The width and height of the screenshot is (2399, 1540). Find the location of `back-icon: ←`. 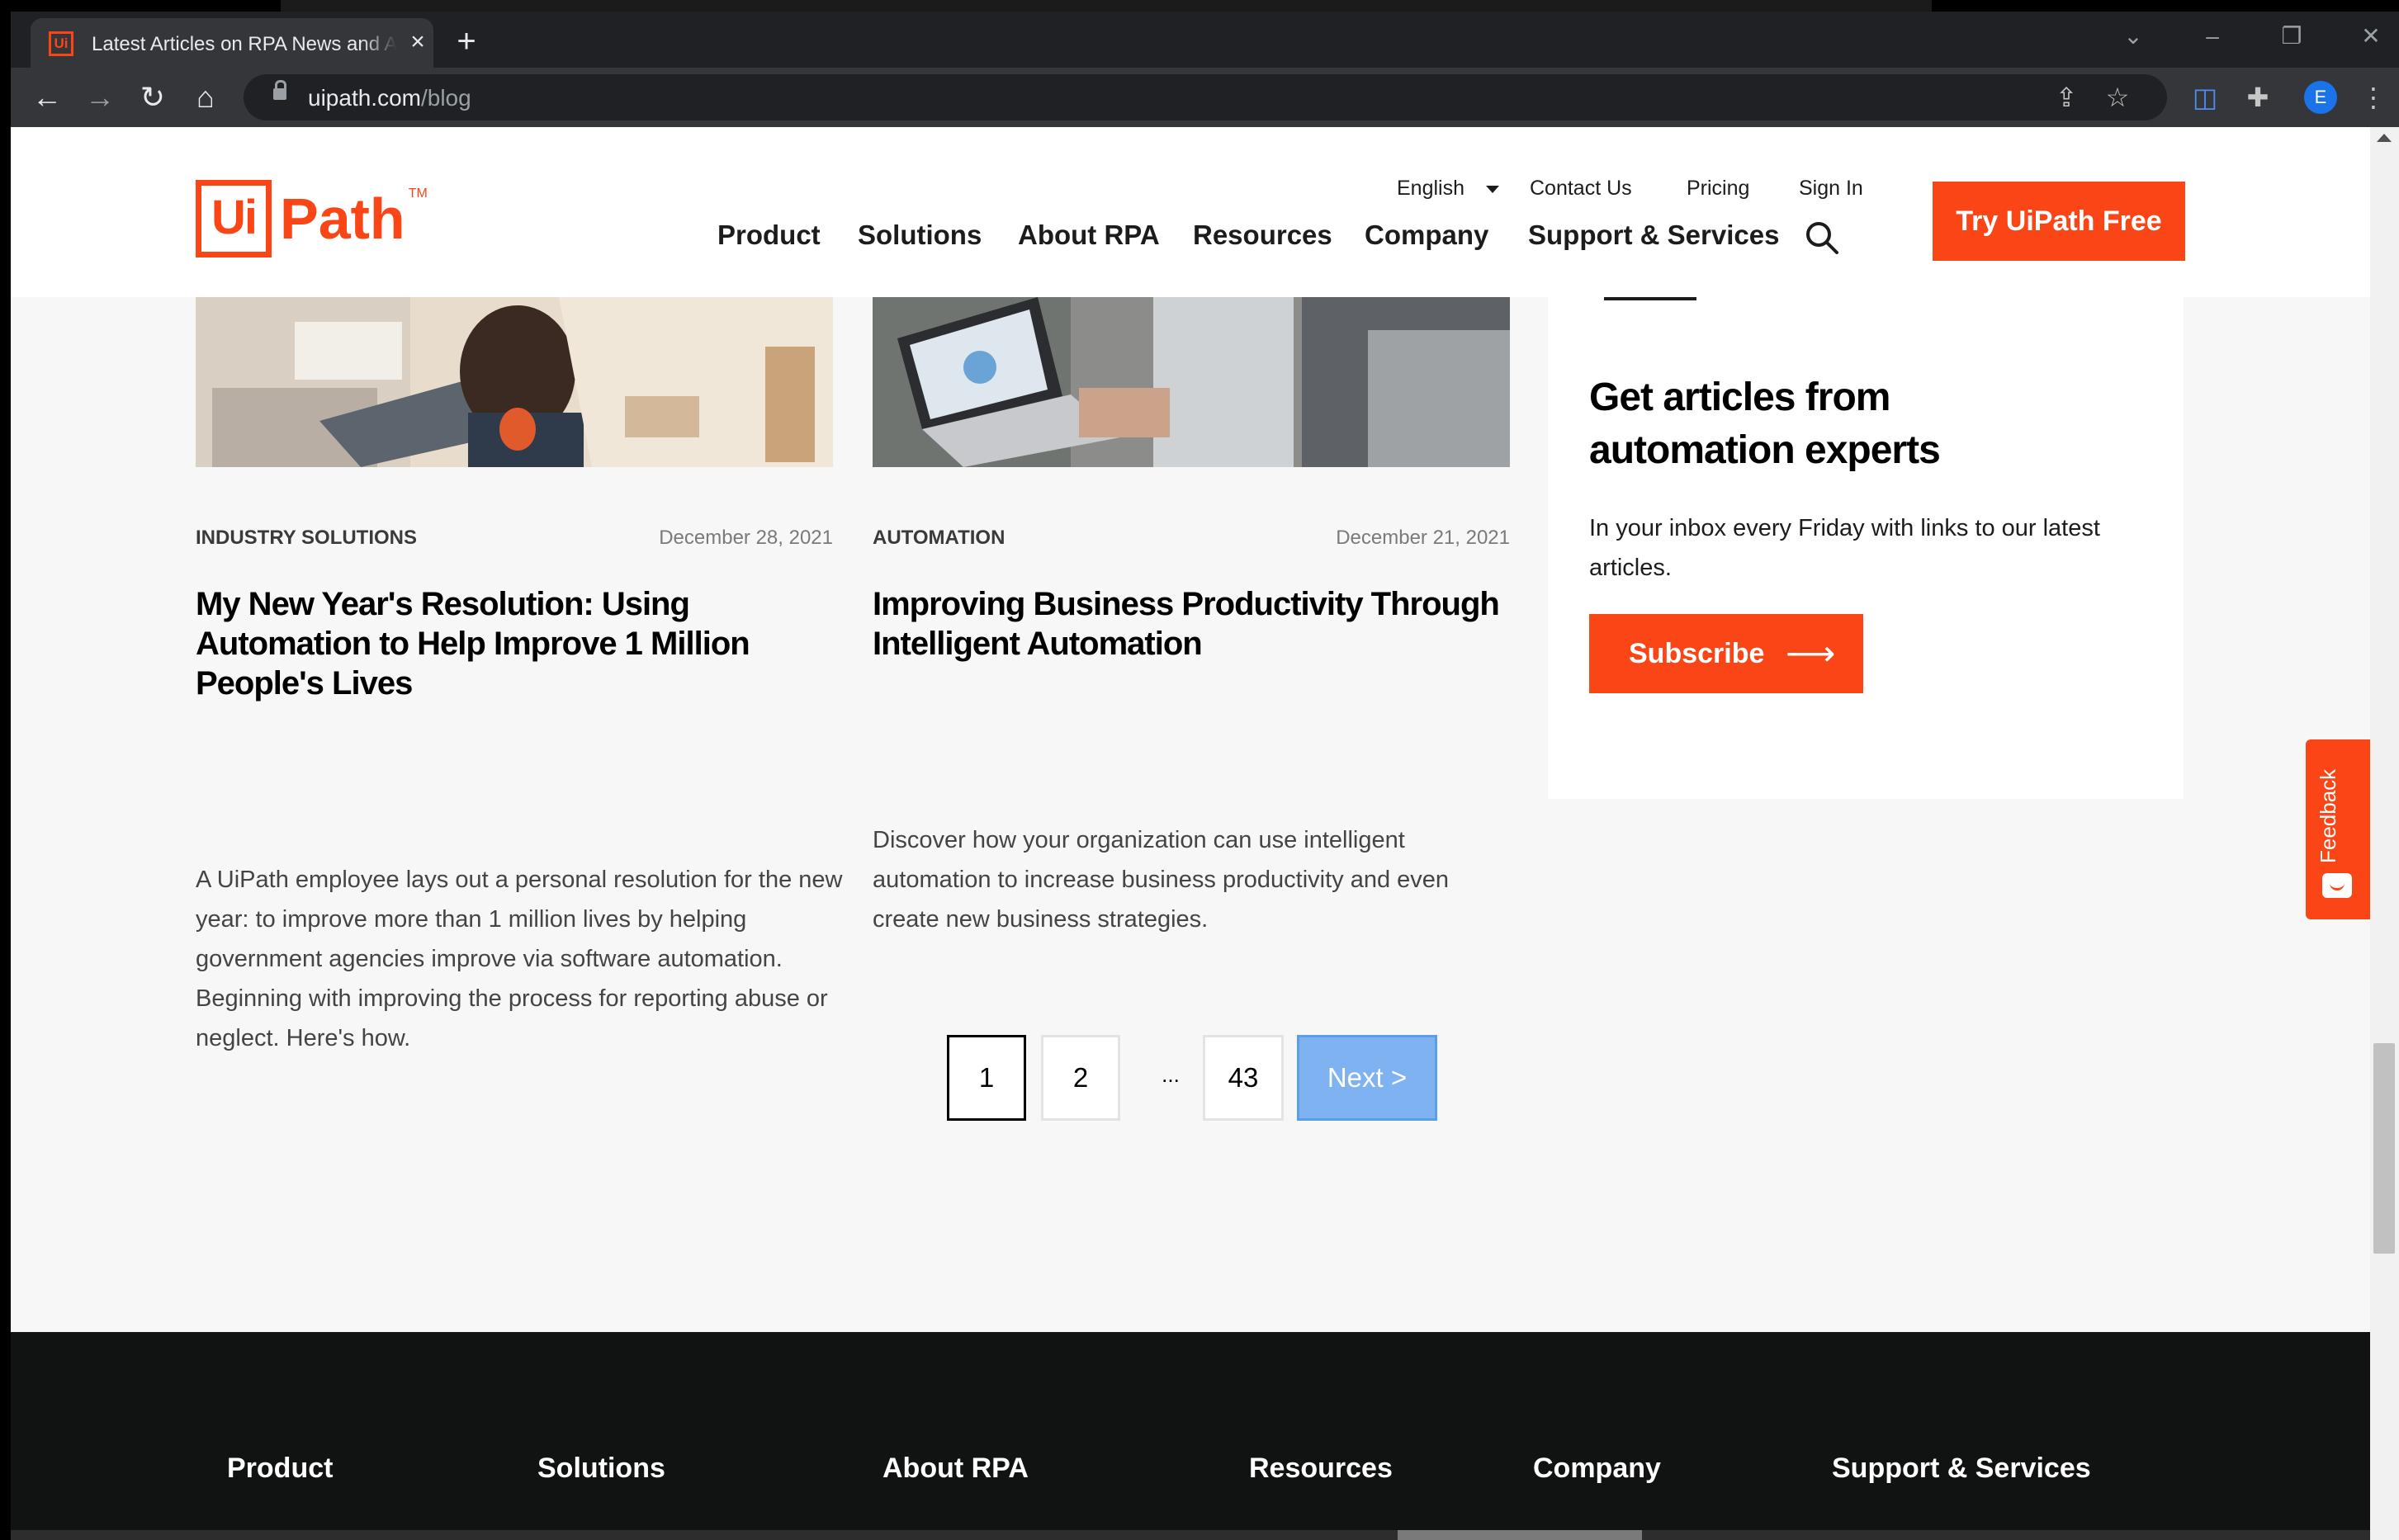

back-icon: ← is located at coordinates (47, 97).